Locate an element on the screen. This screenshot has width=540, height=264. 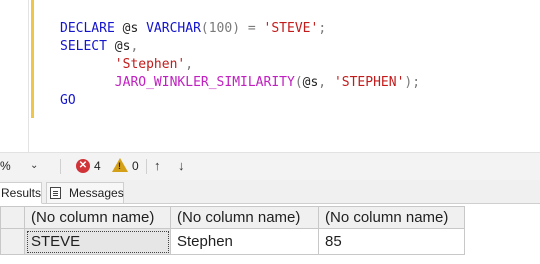
table-row: STEVE Stephen 85 is located at coordinates (232, 241).